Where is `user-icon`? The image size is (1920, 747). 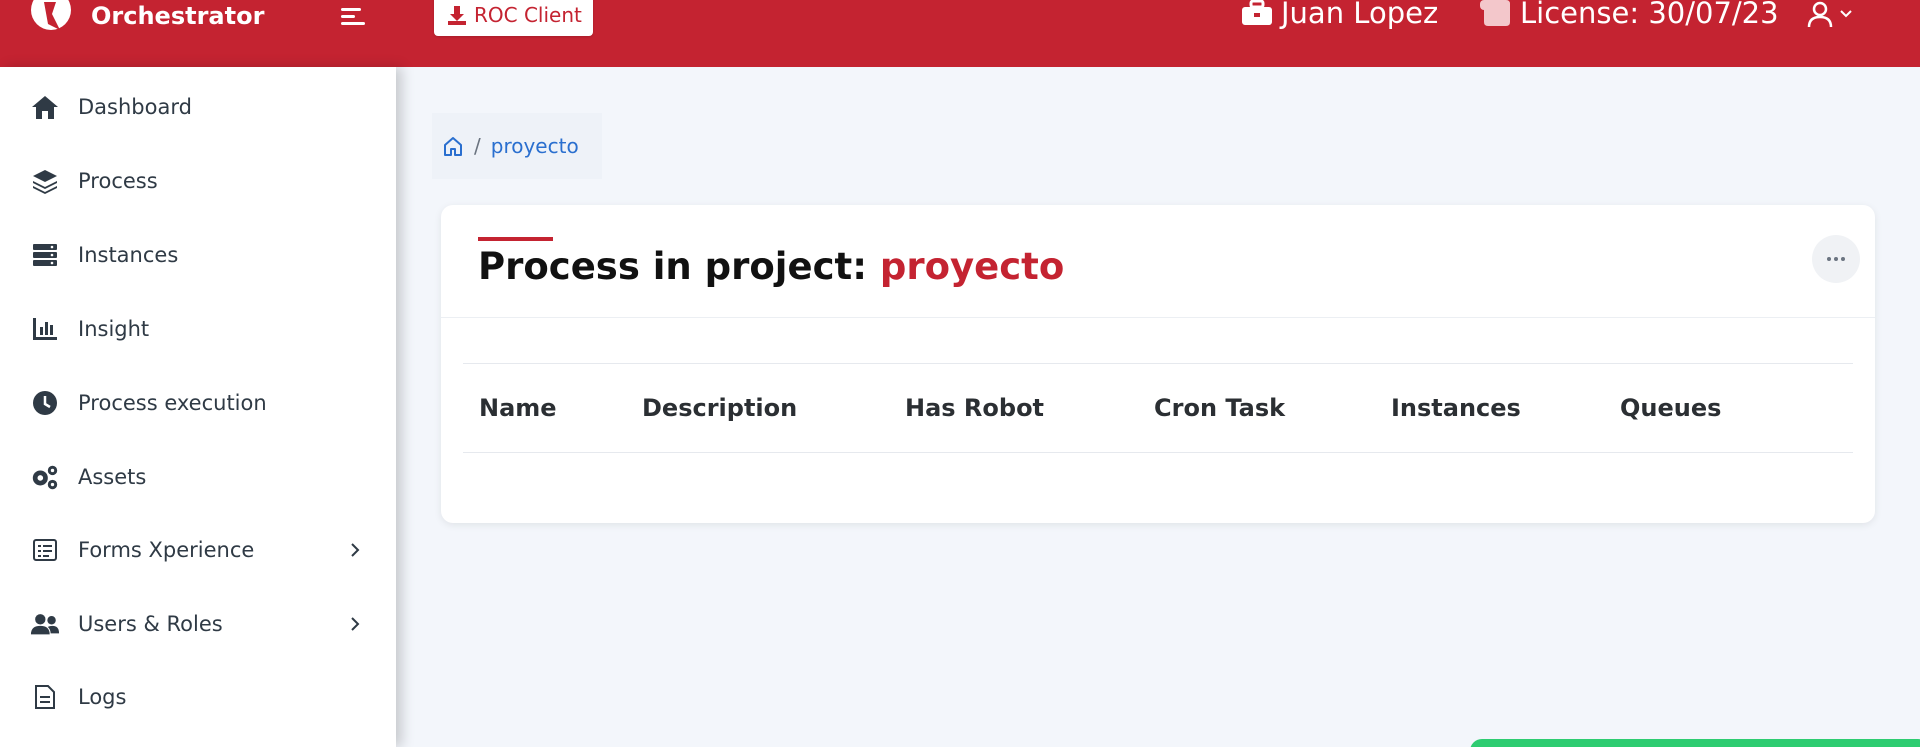
user-icon is located at coordinates (1820, 14).